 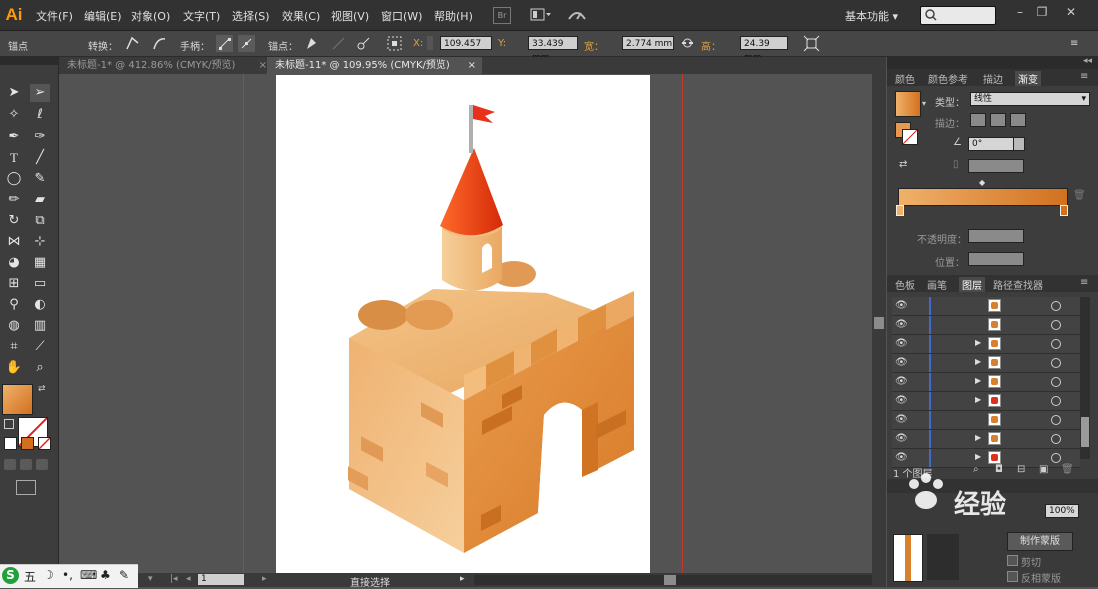 I want to click on color-mode-icon, so click(x=10, y=443).